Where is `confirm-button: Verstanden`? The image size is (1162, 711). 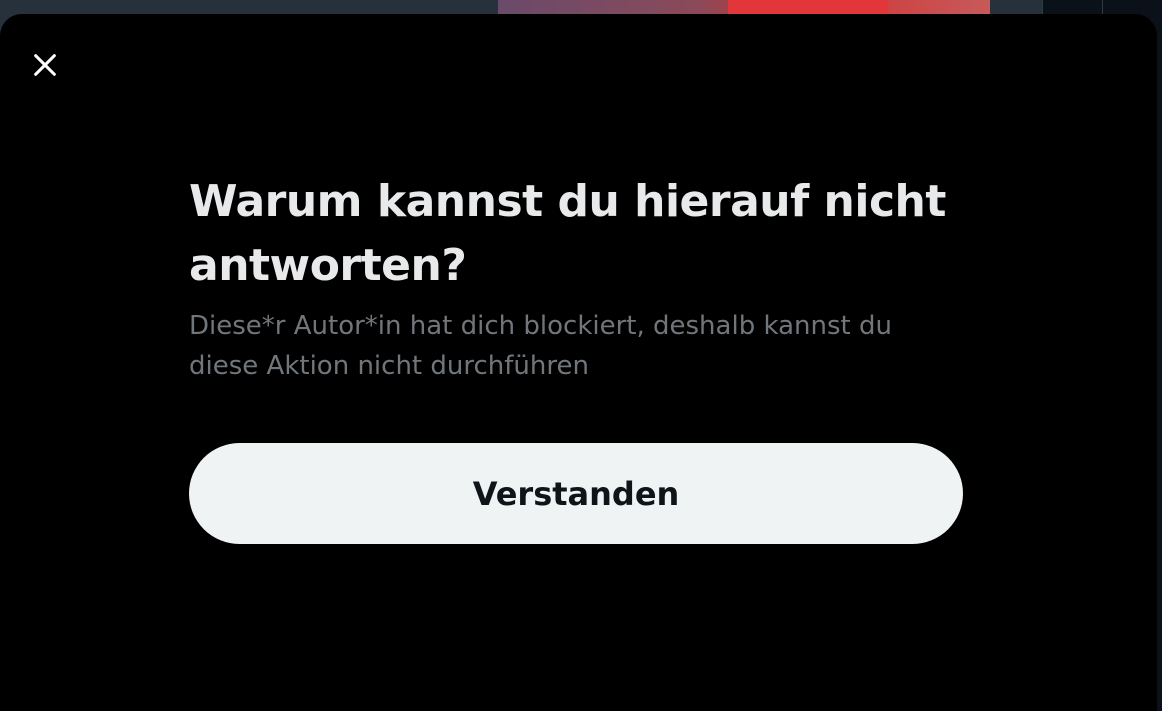 confirm-button: Verstanden is located at coordinates (576, 493).